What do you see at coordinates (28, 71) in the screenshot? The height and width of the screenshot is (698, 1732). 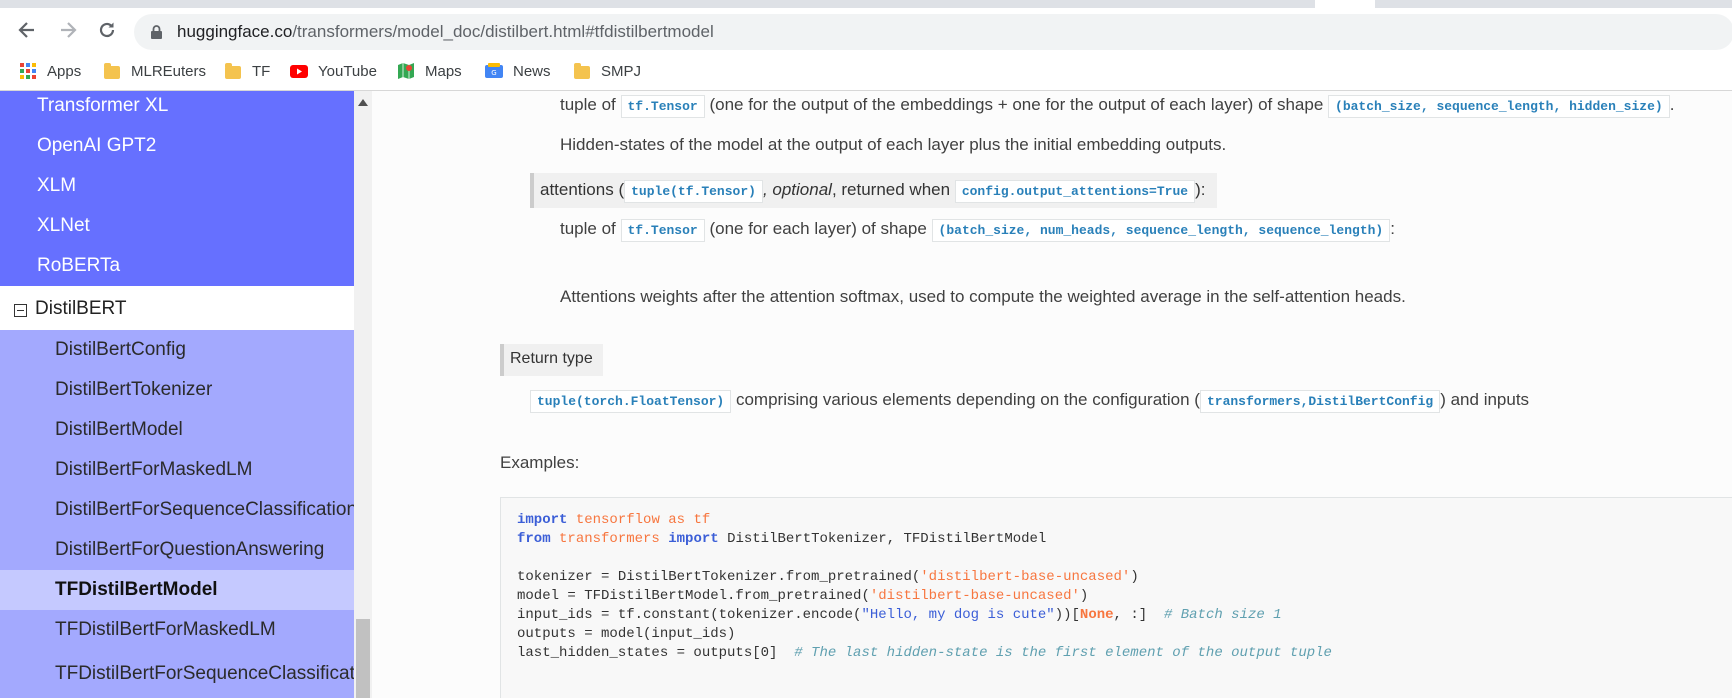 I see `apps-grid-icon` at bounding box center [28, 71].